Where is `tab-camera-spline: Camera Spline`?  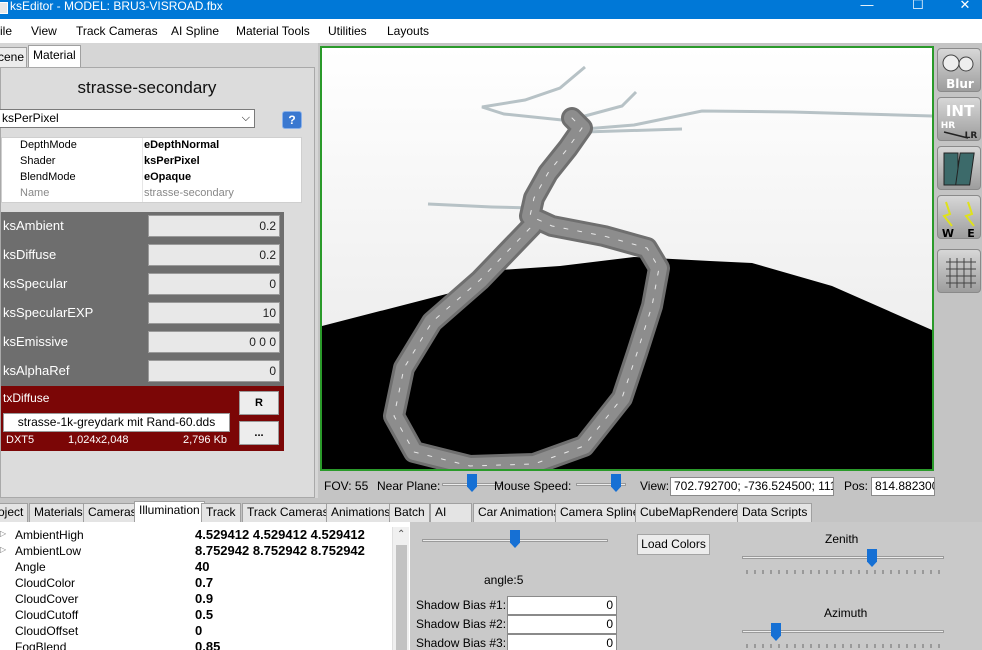
tab-camera-spline: Camera Spline is located at coordinates (600, 512).